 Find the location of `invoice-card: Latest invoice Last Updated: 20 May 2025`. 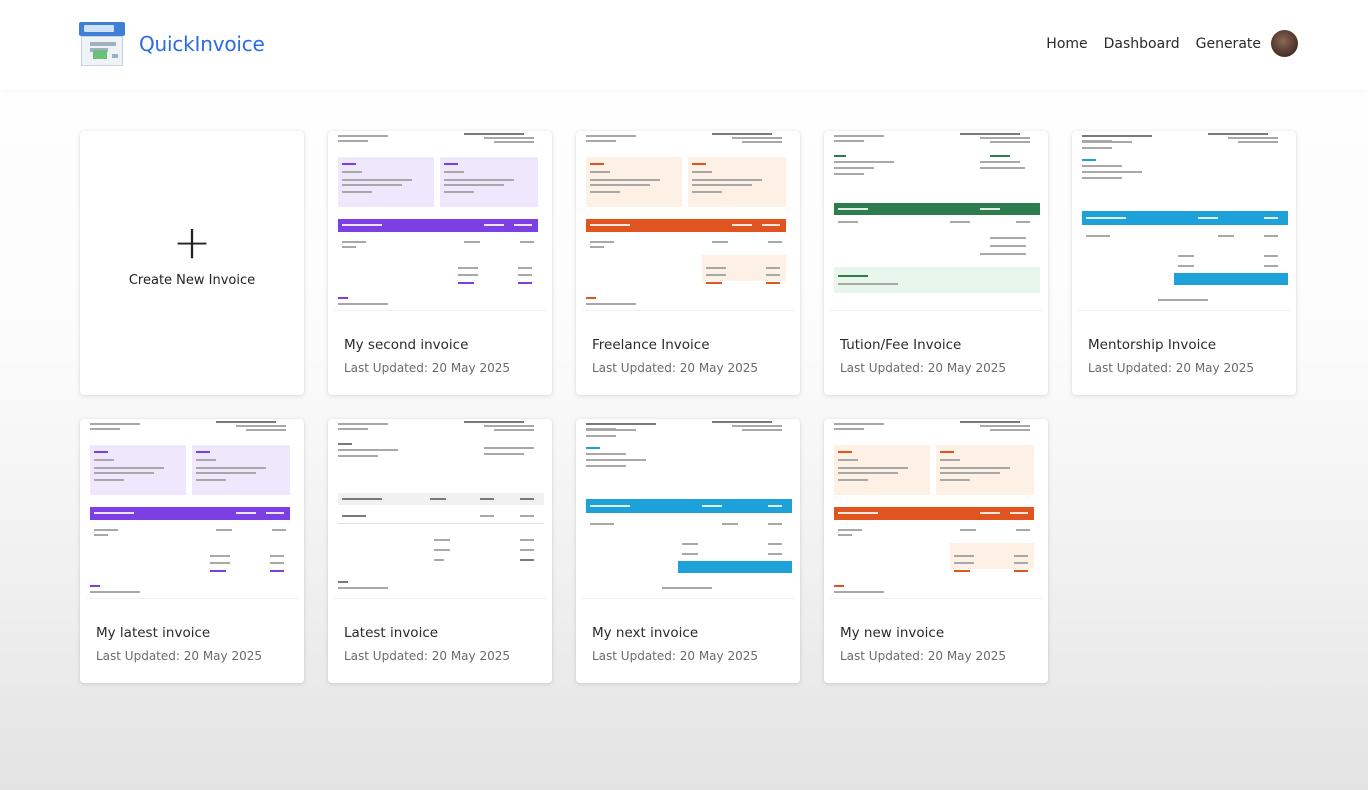

invoice-card: Latest invoice Last Updated: 20 May 2025 is located at coordinates (440, 551).